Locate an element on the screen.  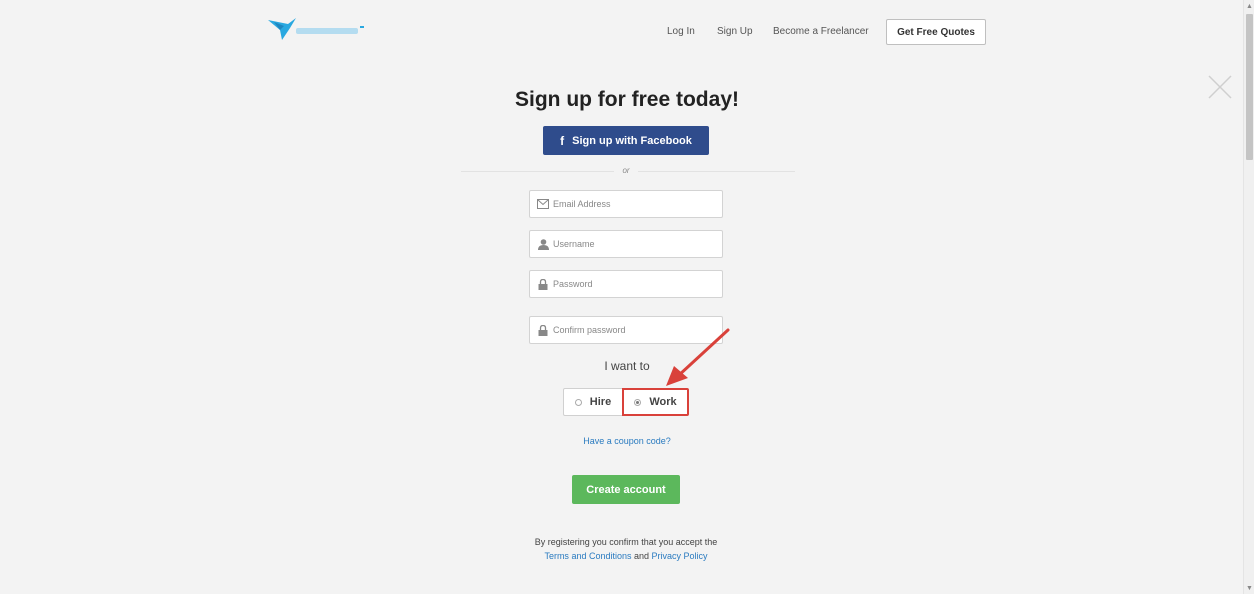
scroll-up-icon: ▲ is located at coordinates (1249, 6).